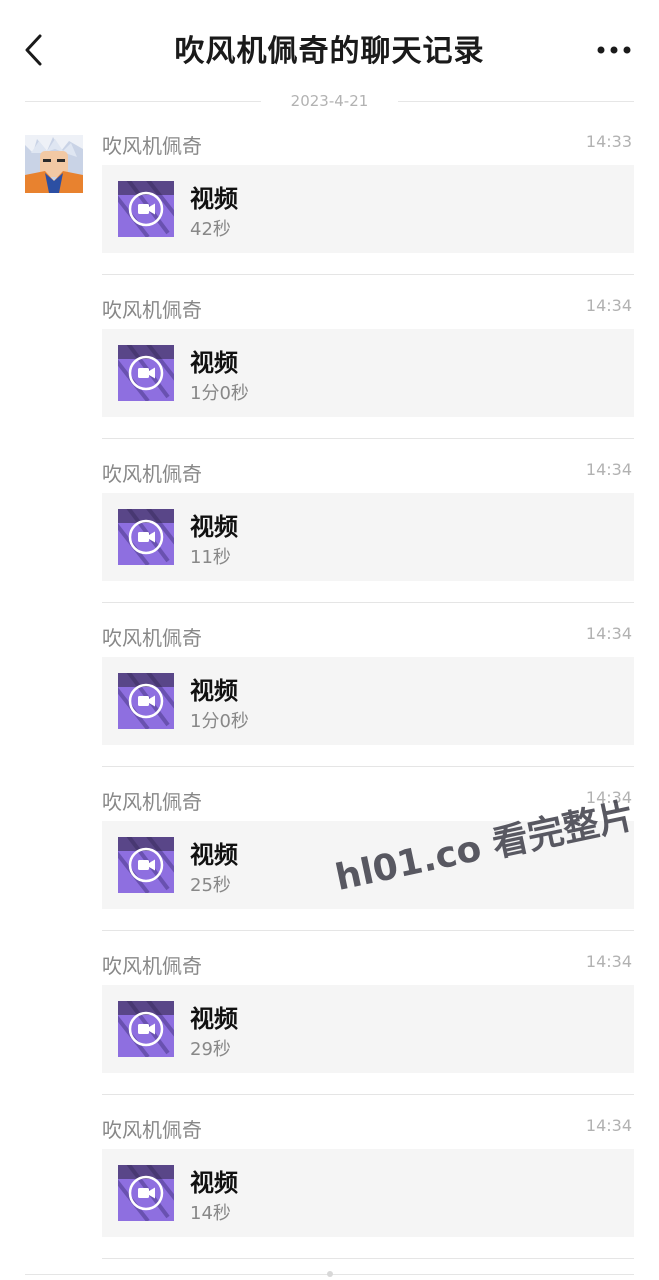 This screenshot has height=1280, width=659. I want to click on header-bar: 吹风机佩奇的聊天记录, so click(329, 50).